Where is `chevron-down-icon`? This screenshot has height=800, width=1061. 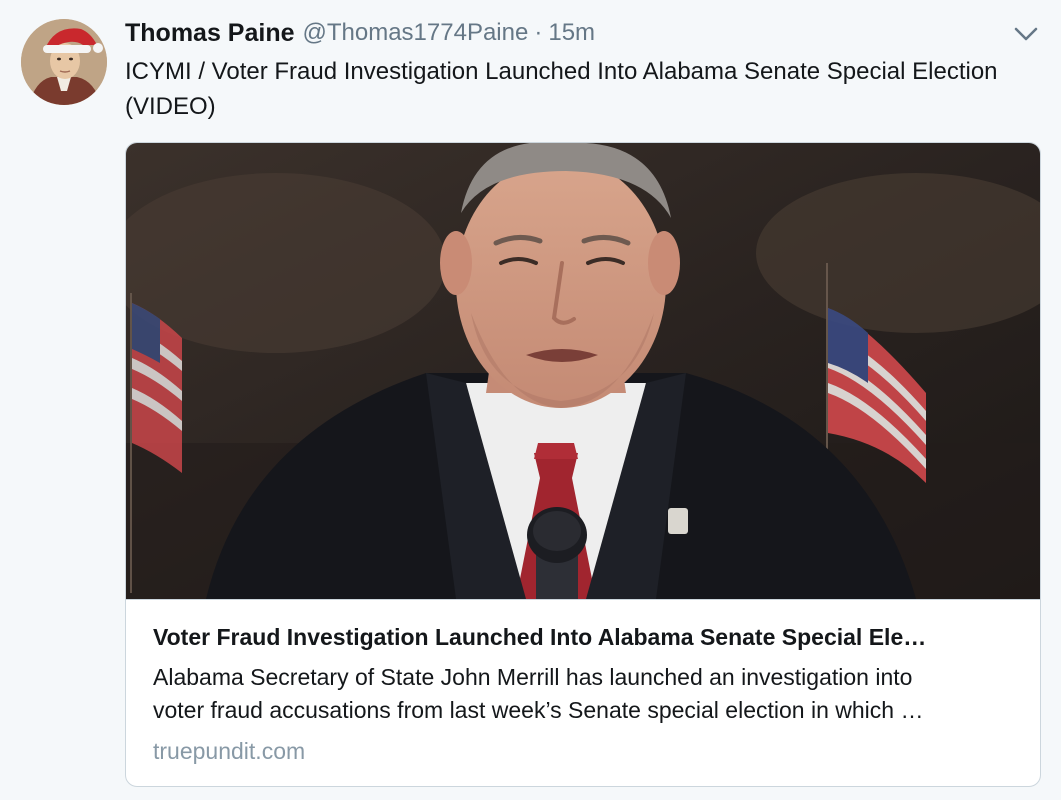
chevron-down-icon is located at coordinates (1026, 34).